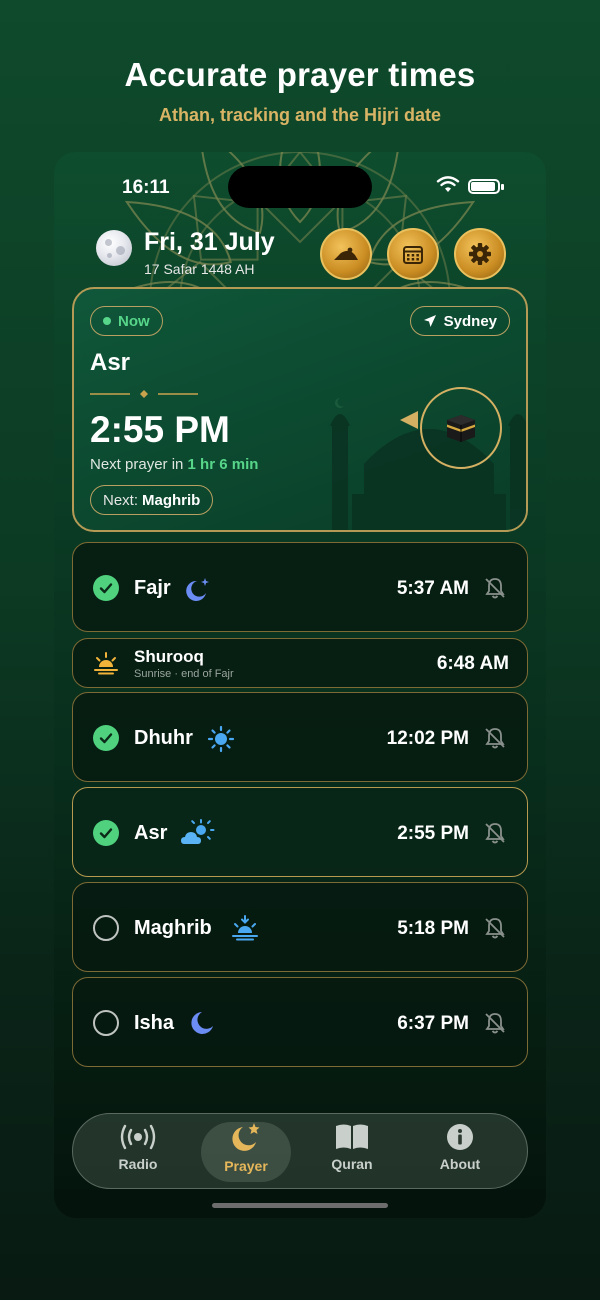 The height and width of the screenshot is (1300, 600). What do you see at coordinates (300, 587) in the screenshot?
I see `prayer-row-fajr: Fajr 5:37 AM` at bounding box center [300, 587].